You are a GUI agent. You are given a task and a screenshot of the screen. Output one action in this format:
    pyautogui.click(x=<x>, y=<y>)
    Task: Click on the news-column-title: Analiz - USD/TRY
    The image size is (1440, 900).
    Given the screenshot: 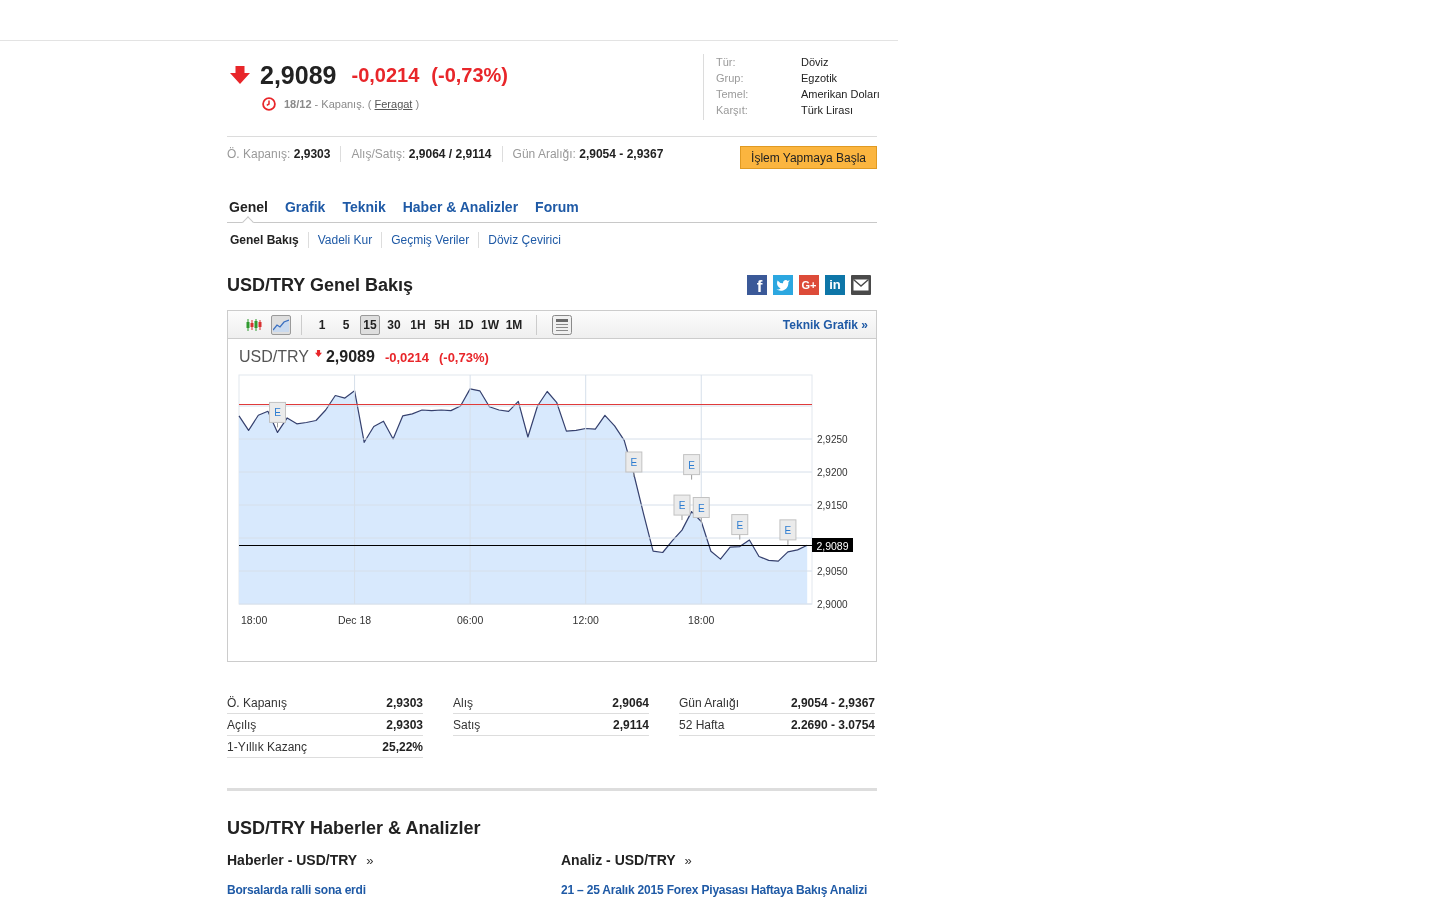 What is the action you would take?
    pyautogui.click(x=618, y=860)
    